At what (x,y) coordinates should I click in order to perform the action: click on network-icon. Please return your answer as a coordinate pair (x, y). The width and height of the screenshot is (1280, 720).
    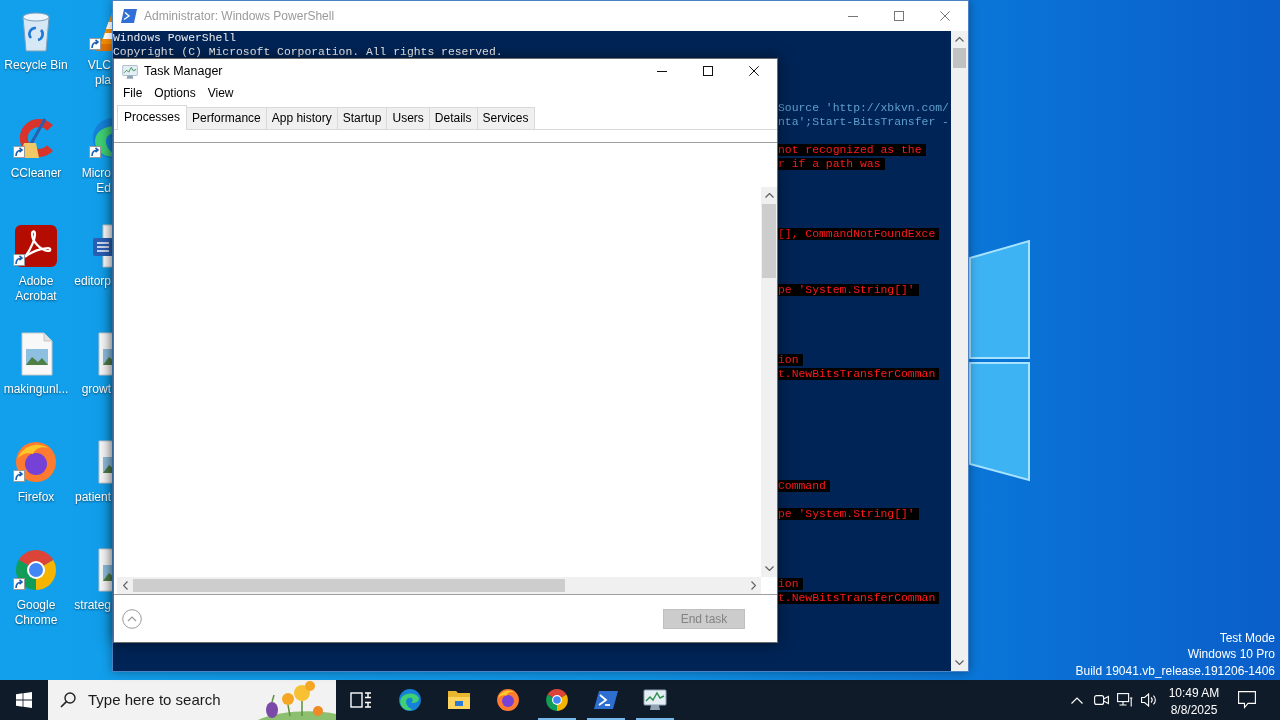
    Looking at the image, I should click on (1125, 700).